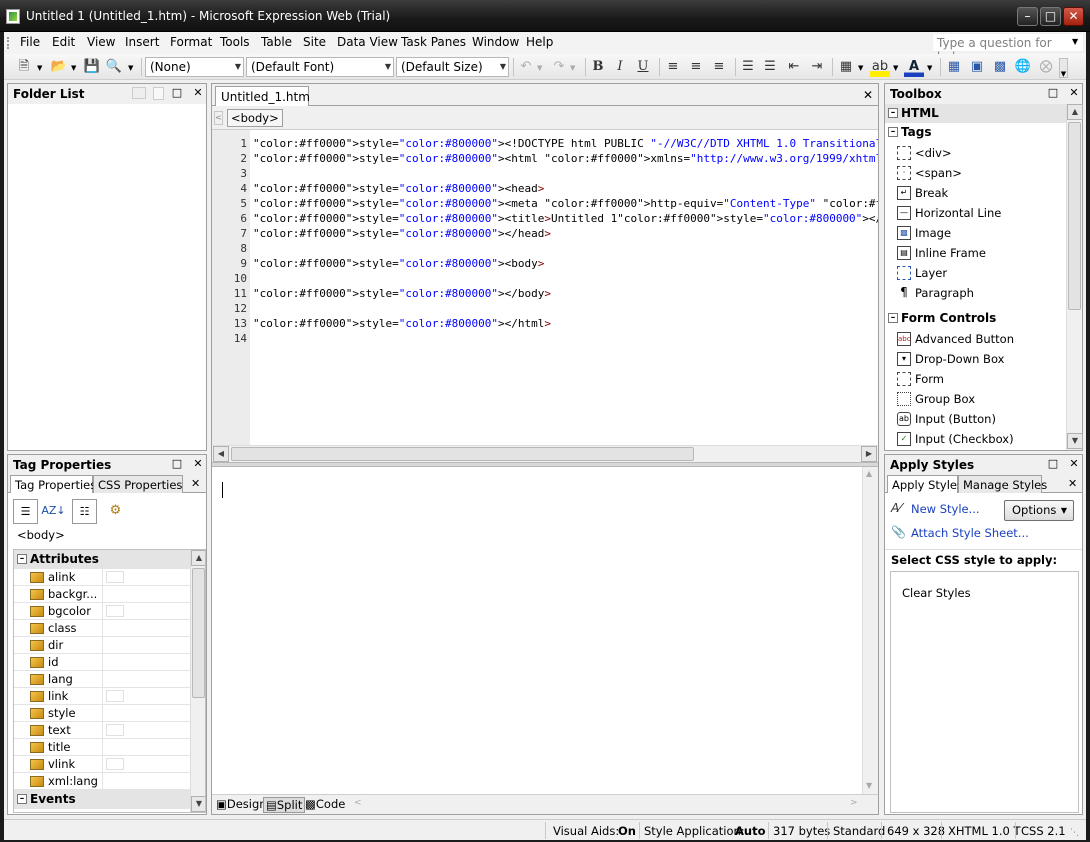  I want to click on style-select: (None) ▼, so click(194, 67).